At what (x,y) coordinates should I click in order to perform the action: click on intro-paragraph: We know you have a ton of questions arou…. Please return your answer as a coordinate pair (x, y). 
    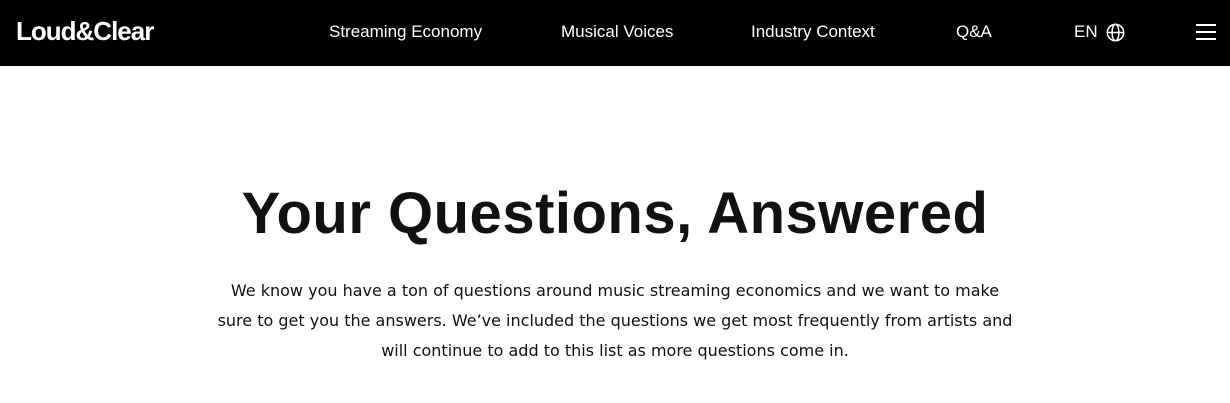
    Looking at the image, I should click on (615, 320).